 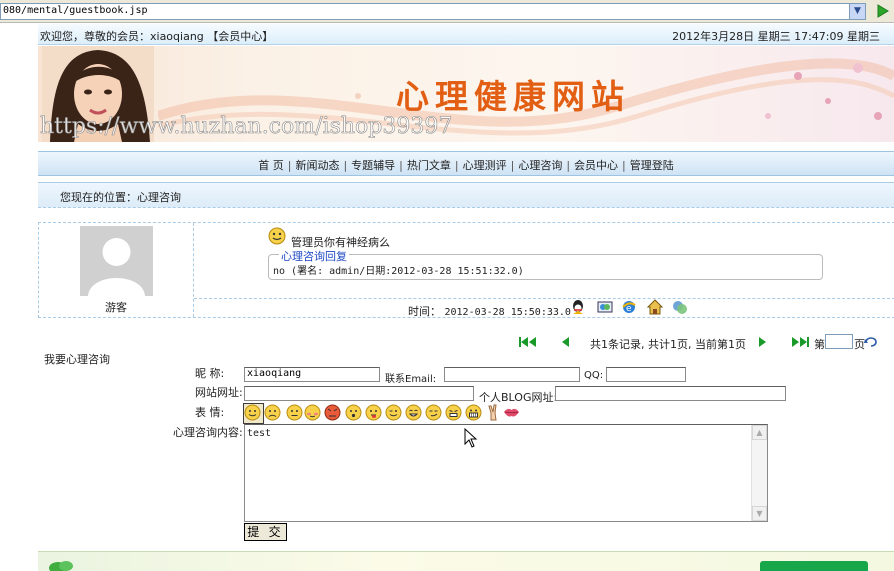 What do you see at coordinates (277, 236) in the screenshot?
I see `smiley-icon` at bounding box center [277, 236].